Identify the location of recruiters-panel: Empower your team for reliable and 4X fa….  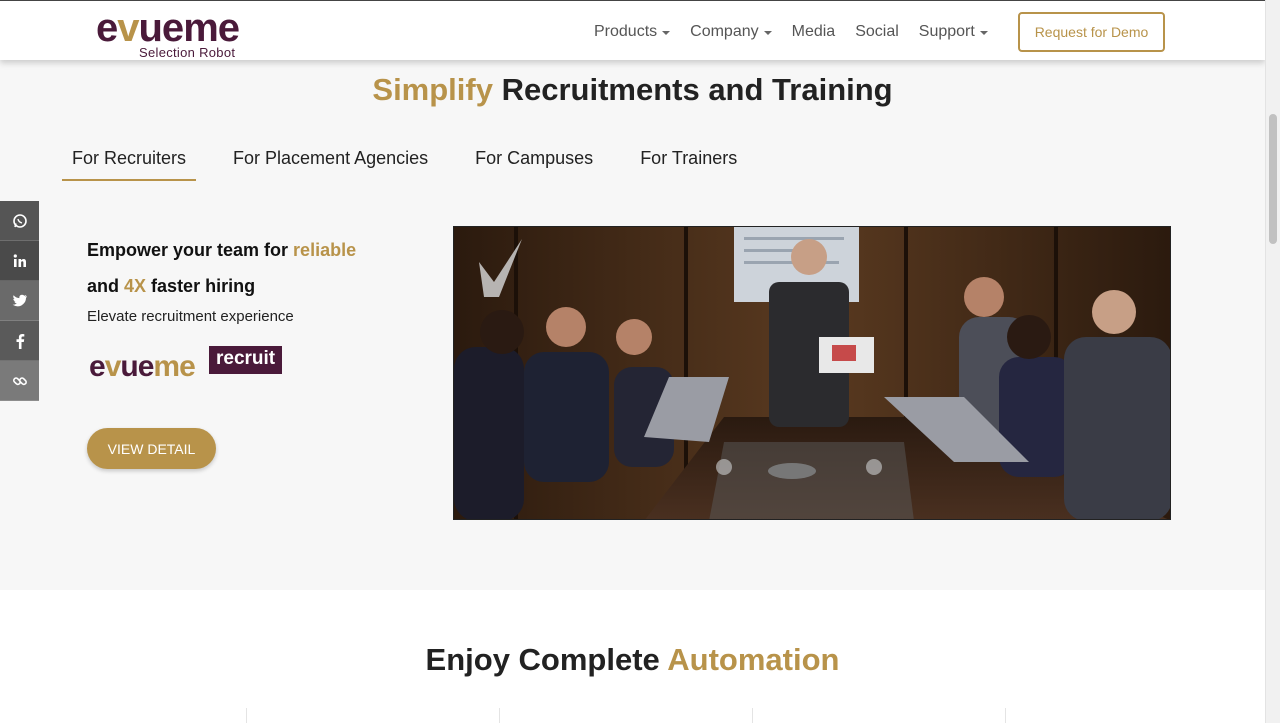
(257, 350).